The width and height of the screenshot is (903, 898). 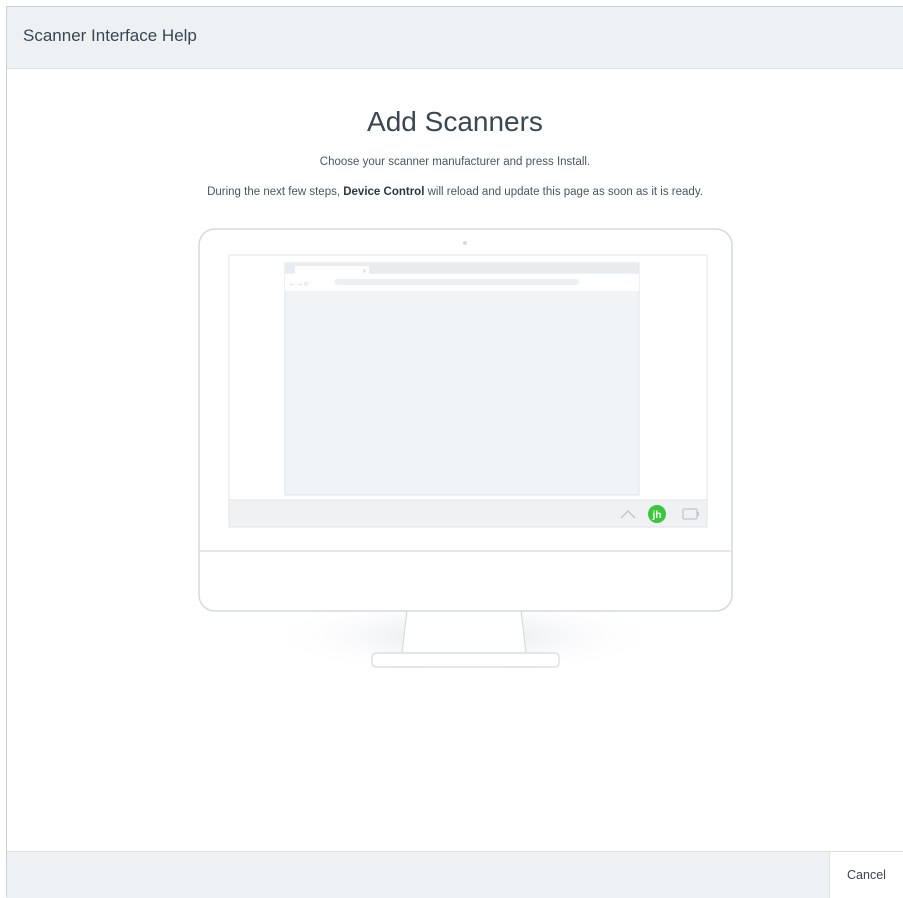 What do you see at coordinates (465, 243) in the screenshot?
I see `camera-dot` at bounding box center [465, 243].